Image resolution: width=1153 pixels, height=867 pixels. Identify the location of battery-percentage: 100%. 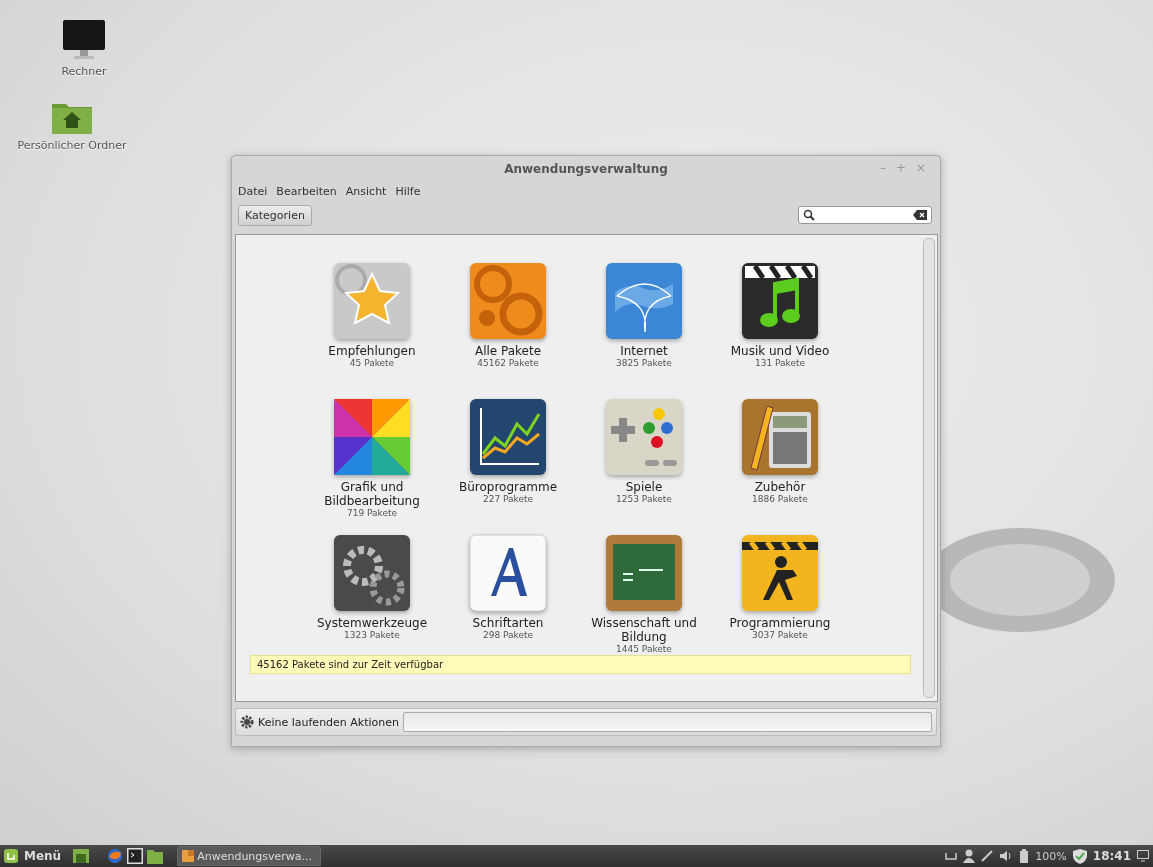
(1051, 856).